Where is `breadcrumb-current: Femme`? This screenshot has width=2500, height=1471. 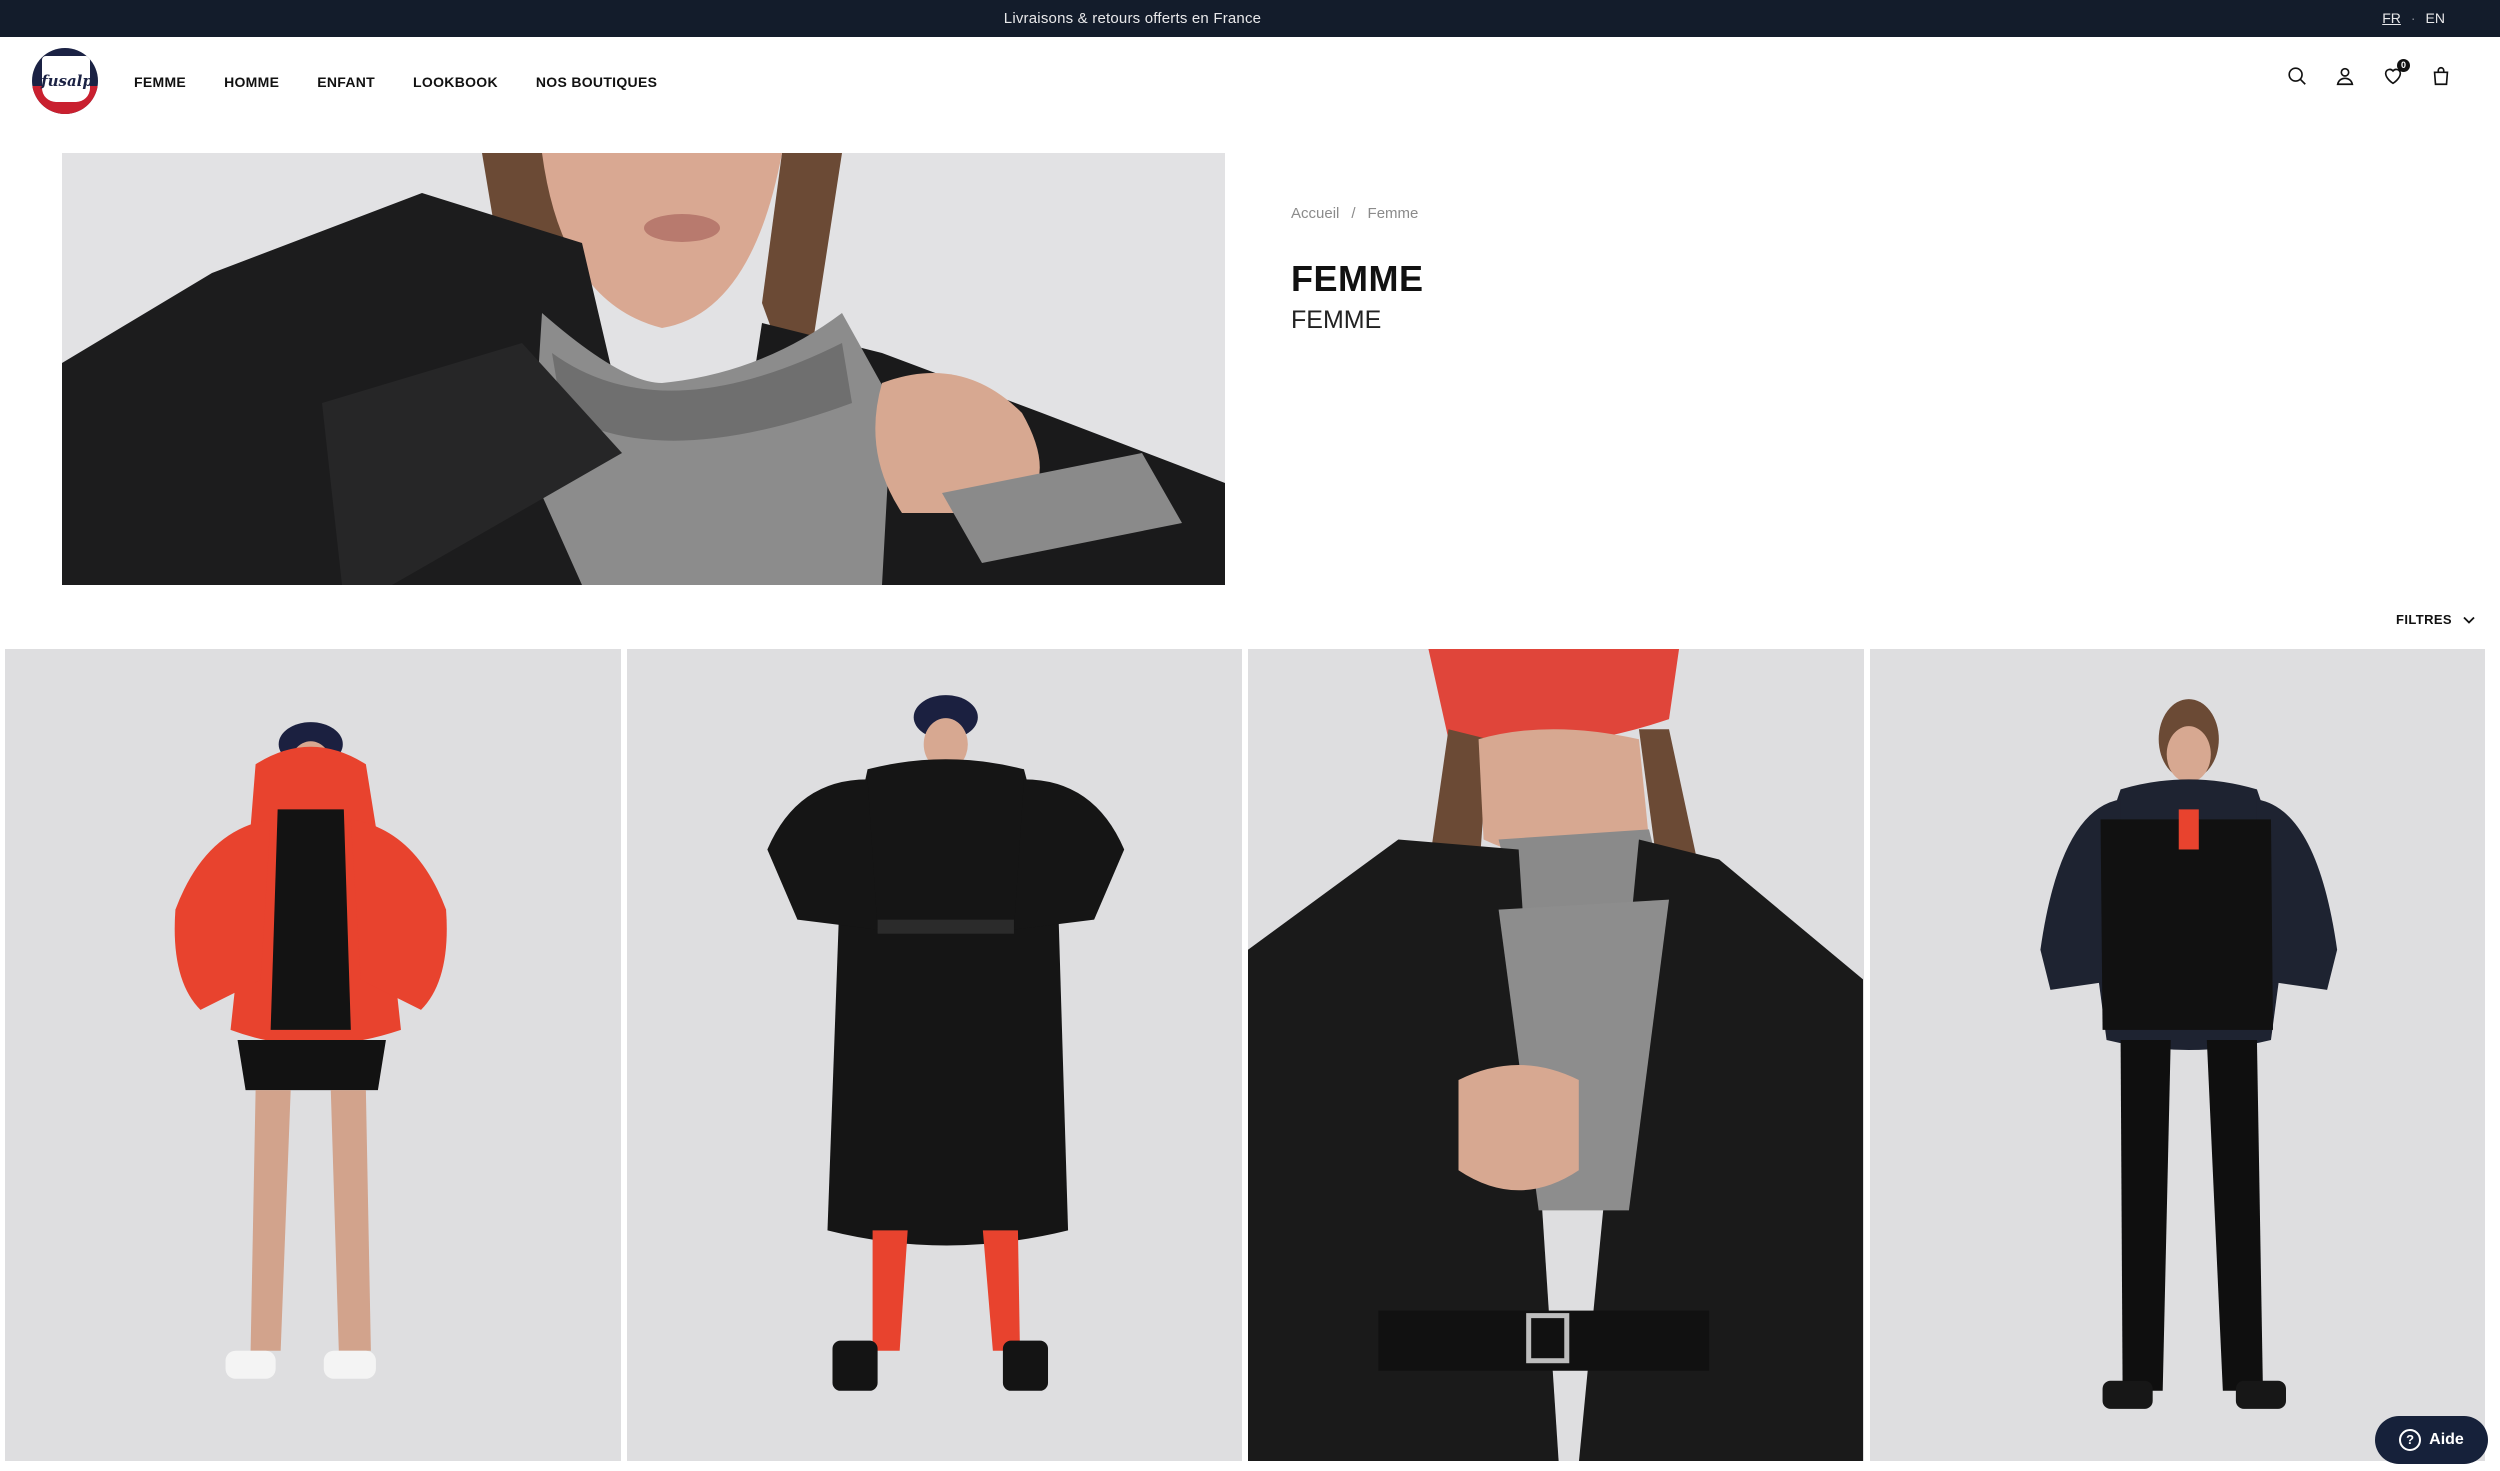
breadcrumb-current: Femme is located at coordinates (1393, 213).